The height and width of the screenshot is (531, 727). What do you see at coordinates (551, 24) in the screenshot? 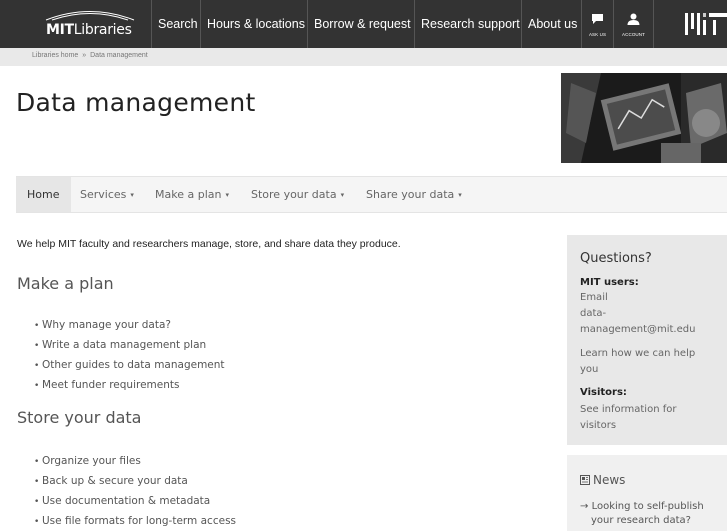
I see `nav-about-us: About us` at bounding box center [551, 24].